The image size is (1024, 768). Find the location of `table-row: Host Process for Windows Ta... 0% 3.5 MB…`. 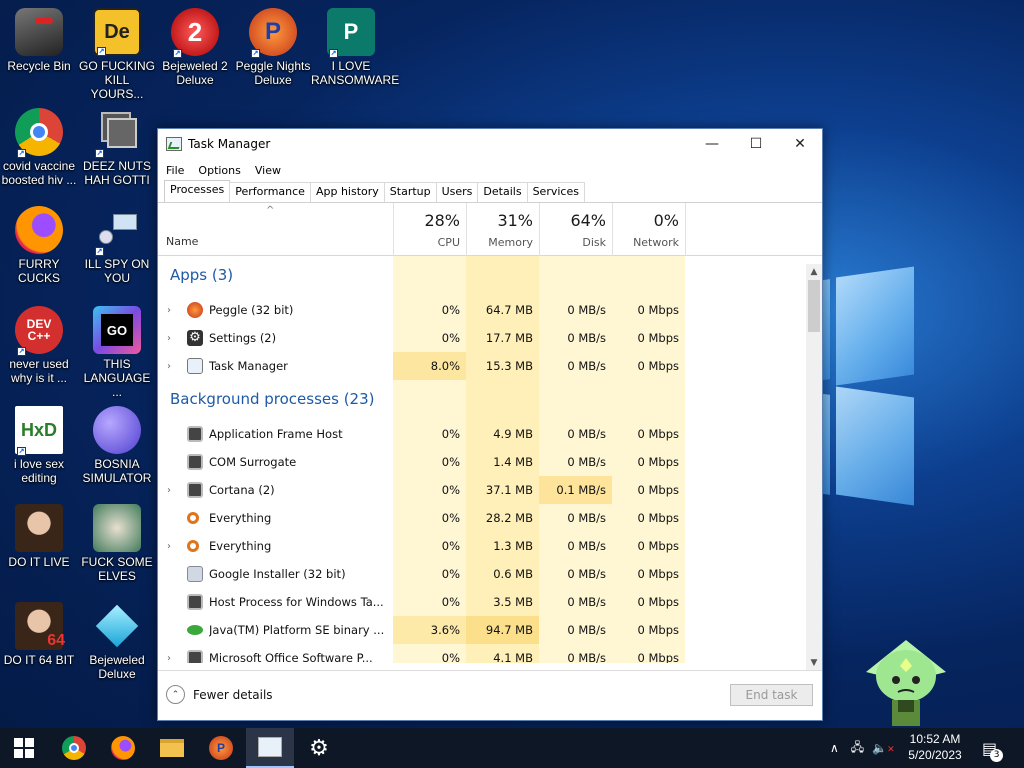

table-row: Host Process for Windows Ta... 0% 3.5 MB… is located at coordinates (482, 602).